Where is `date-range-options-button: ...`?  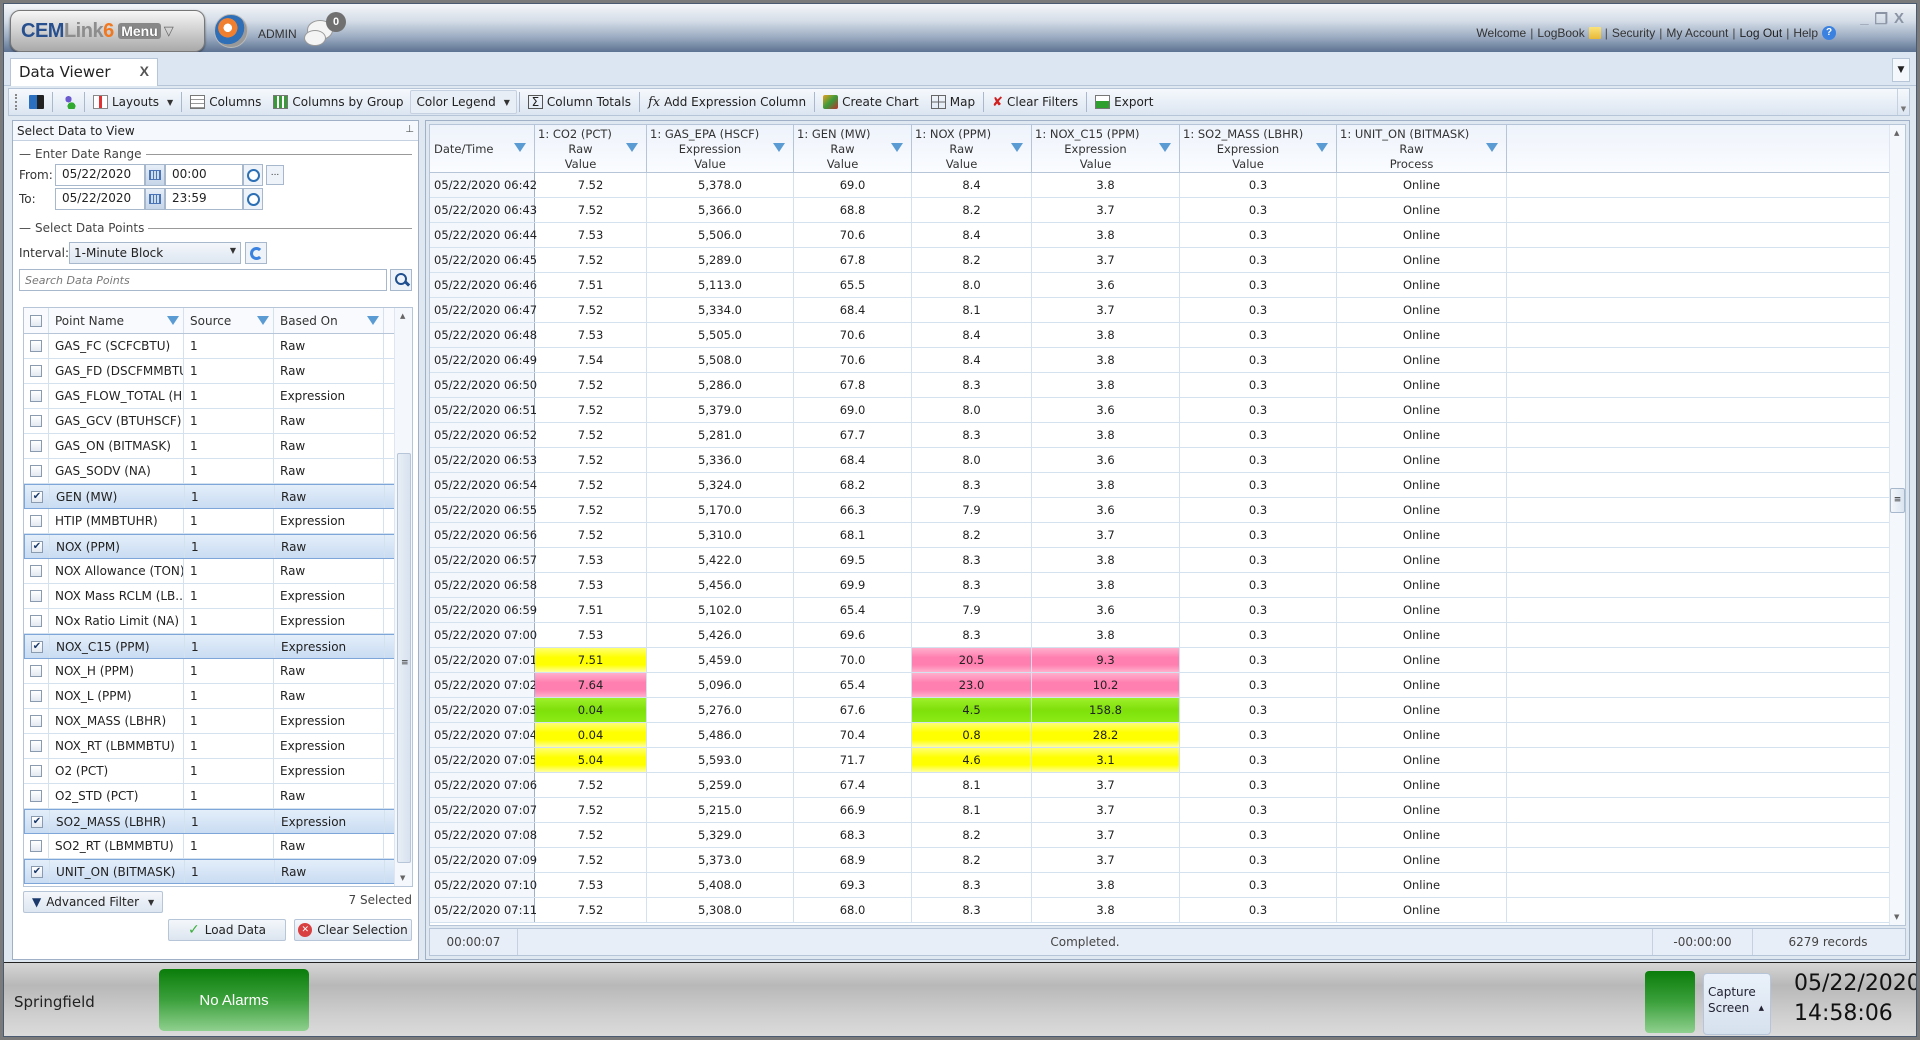
date-range-options-button: ... is located at coordinates (275, 175).